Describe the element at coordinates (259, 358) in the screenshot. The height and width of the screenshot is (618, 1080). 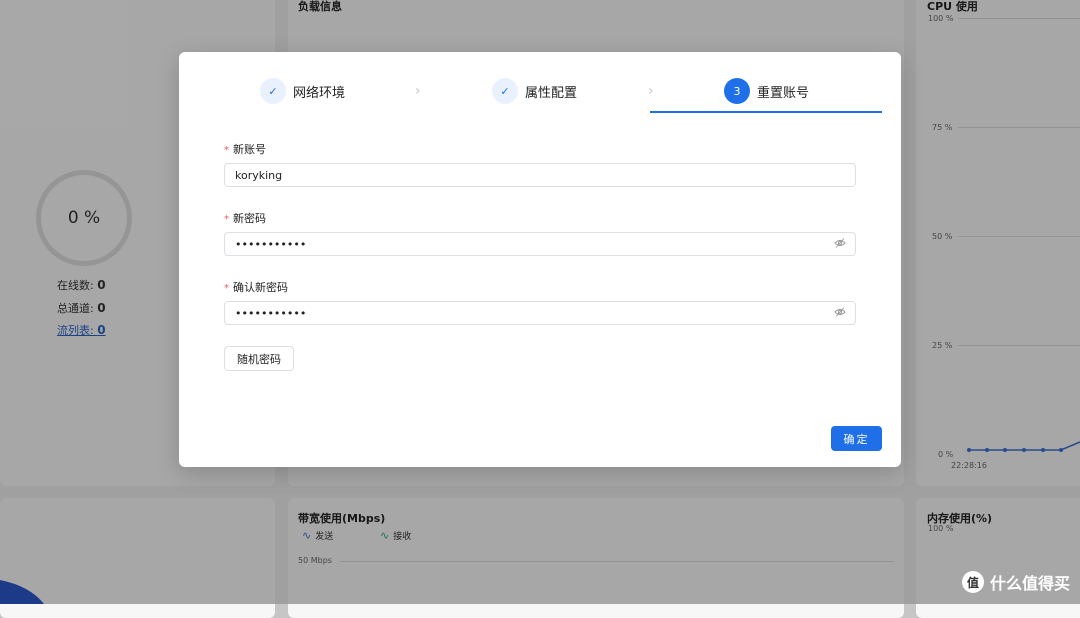
I see `random-password-button: 随机密码` at that location.